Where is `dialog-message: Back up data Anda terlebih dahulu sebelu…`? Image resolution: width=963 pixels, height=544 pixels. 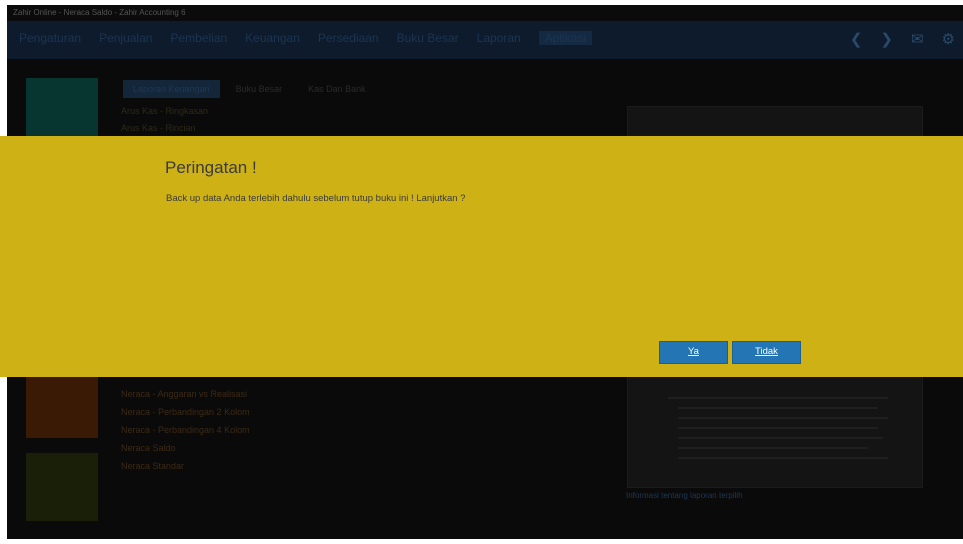
dialog-message: Back up data Anda terlebih dahulu sebelu… is located at coordinates (316, 198).